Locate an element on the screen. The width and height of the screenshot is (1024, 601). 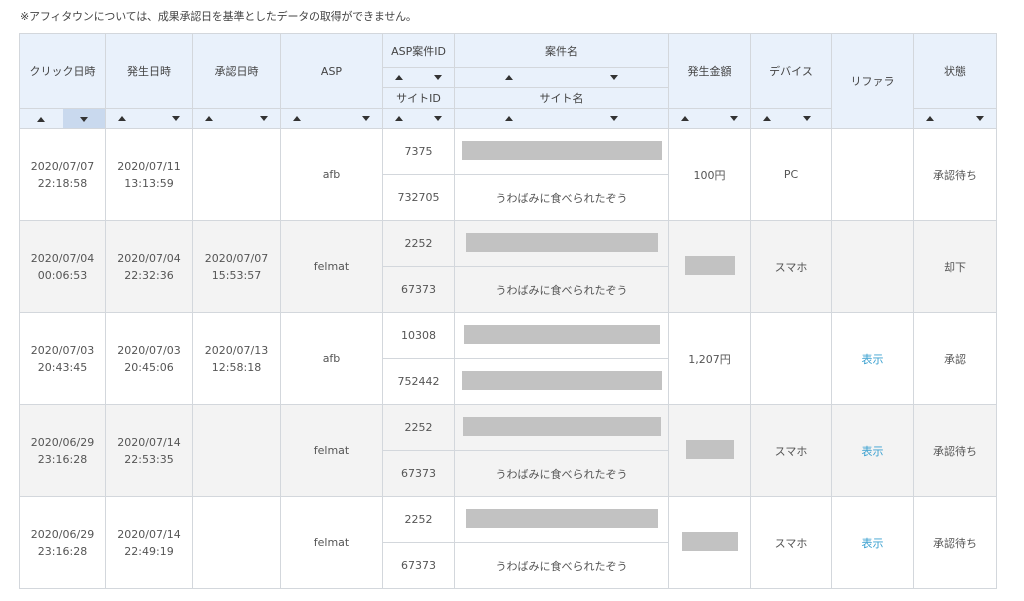
case-id-cell: 10308 is located at coordinates (418, 335).